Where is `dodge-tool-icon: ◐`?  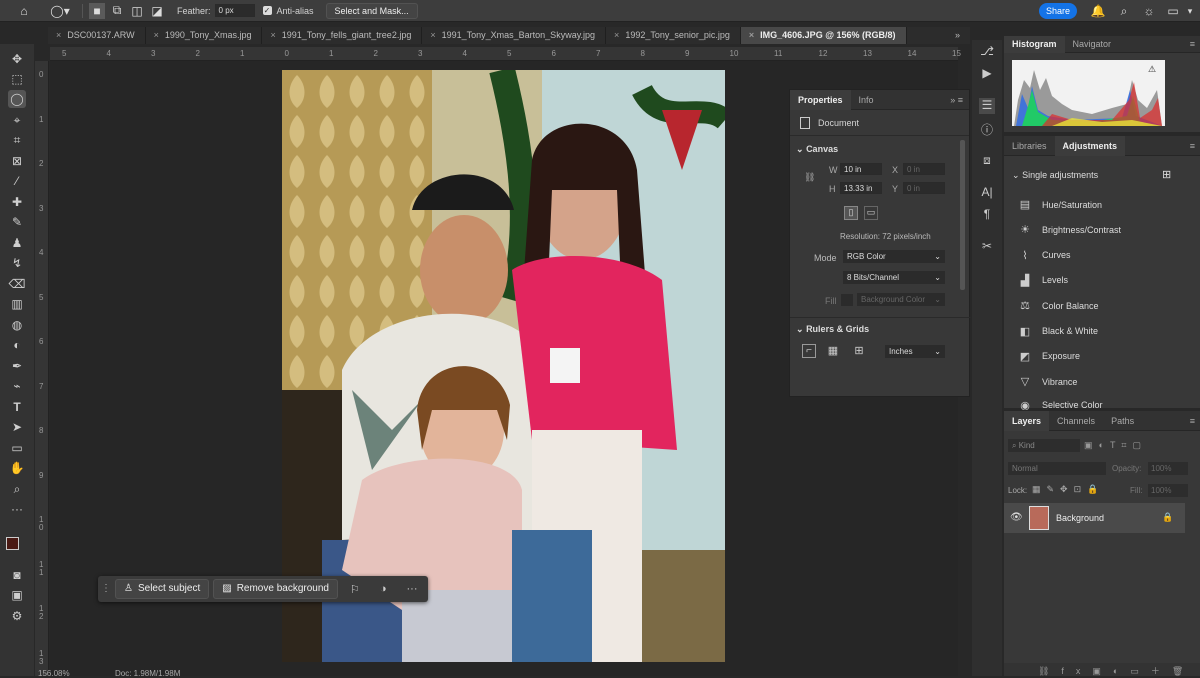 dodge-tool-icon: ◐ is located at coordinates (17, 345).